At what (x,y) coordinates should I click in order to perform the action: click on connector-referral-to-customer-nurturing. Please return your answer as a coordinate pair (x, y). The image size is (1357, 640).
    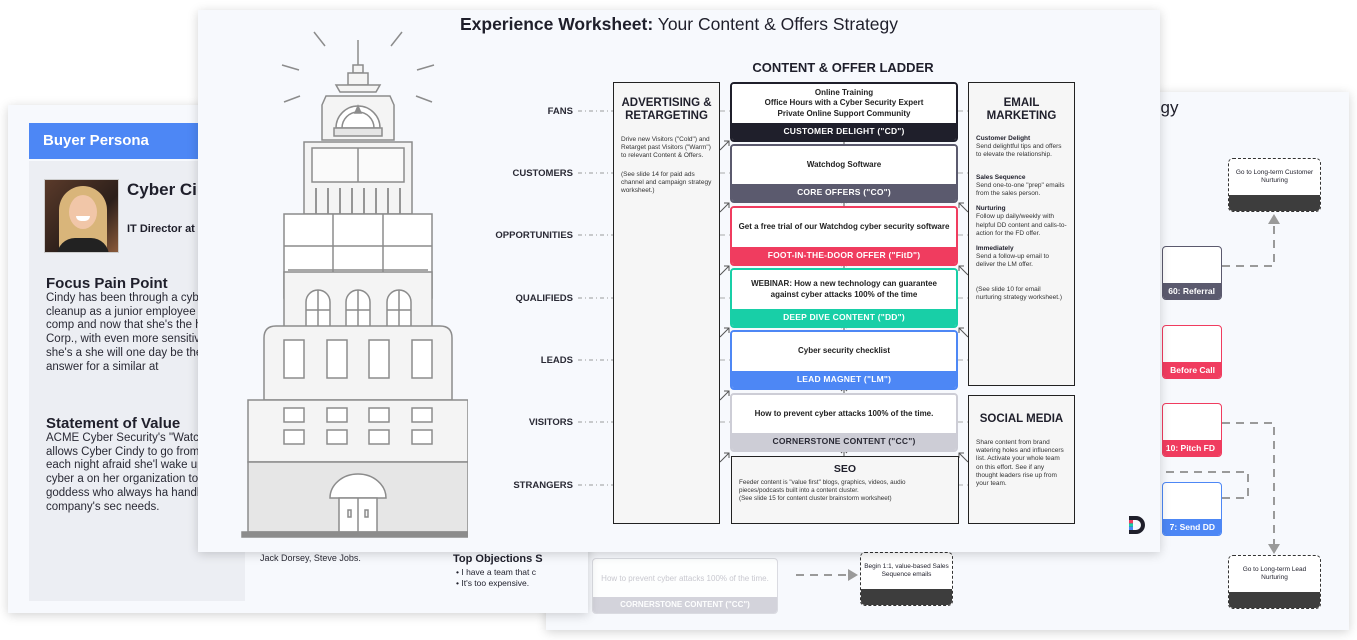
    Looking at the image, I should click on (1248, 243).